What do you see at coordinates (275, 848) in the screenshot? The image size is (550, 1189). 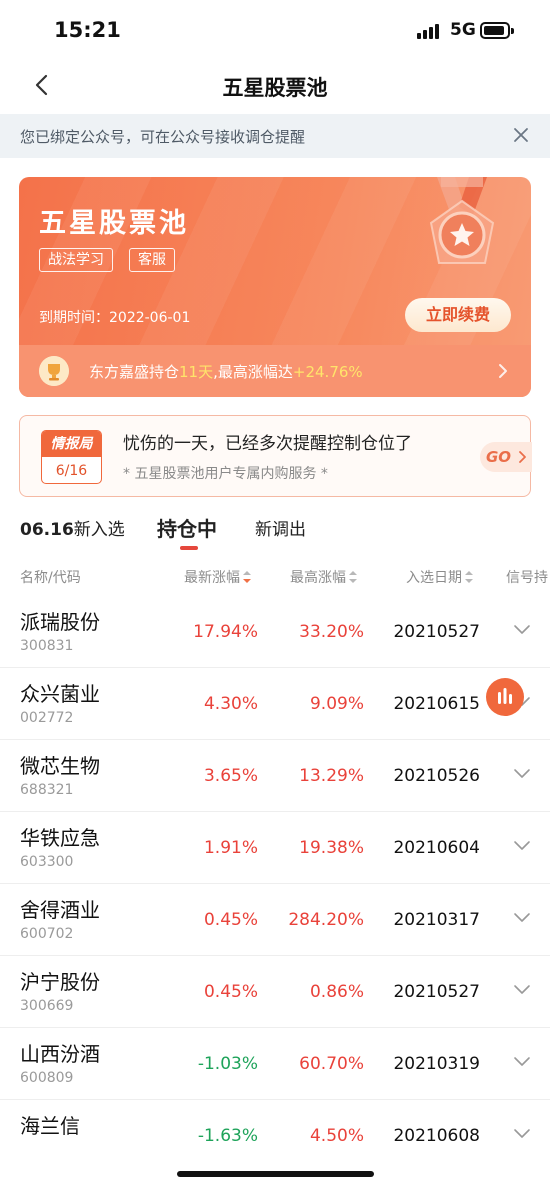 I see `table-row: 华铁应急 603300 1.91% 19.38% 20210604` at bounding box center [275, 848].